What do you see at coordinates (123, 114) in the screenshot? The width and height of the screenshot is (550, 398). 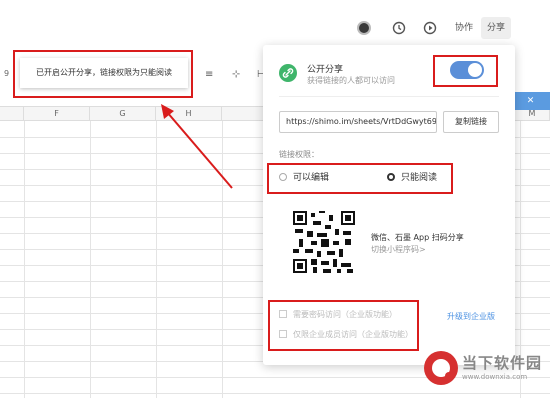 I see `column-header-g: G` at bounding box center [123, 114].